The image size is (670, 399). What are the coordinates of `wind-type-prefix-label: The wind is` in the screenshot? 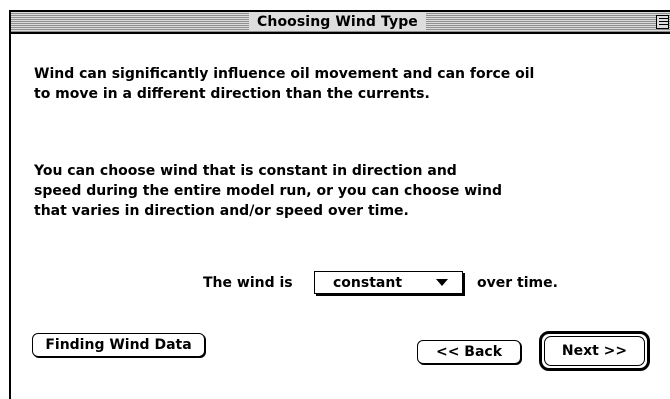 It's located at (248, 283).